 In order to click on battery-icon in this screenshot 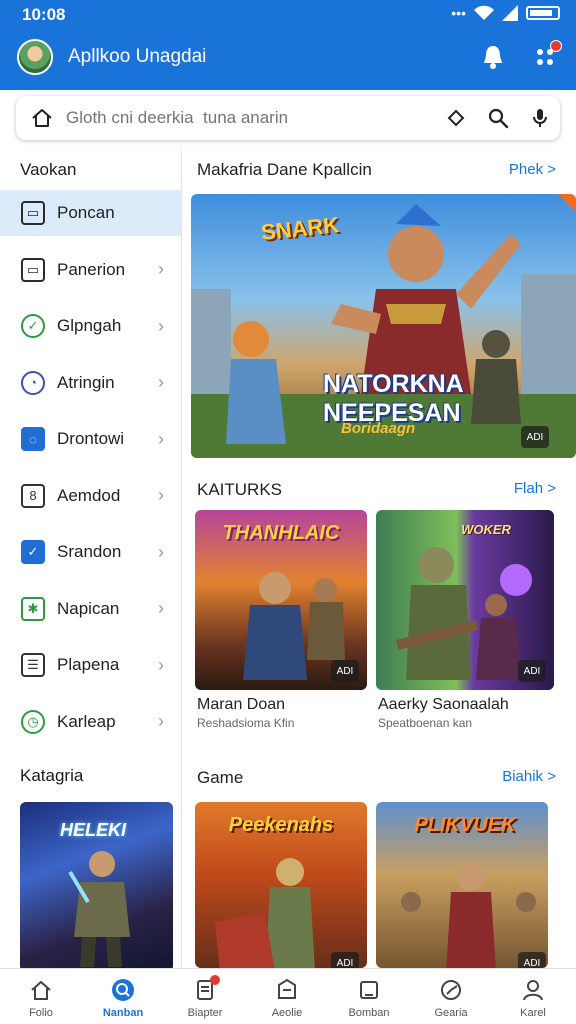, I will do `click(543, 13)`.